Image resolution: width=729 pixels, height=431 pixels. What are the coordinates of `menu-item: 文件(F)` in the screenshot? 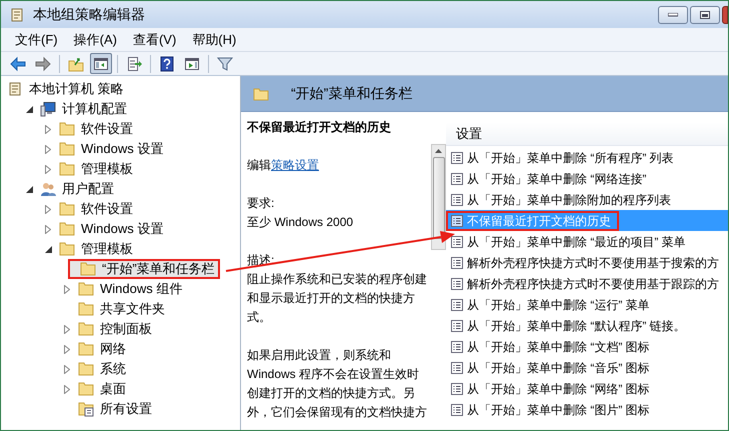 It's located at (36, 40).